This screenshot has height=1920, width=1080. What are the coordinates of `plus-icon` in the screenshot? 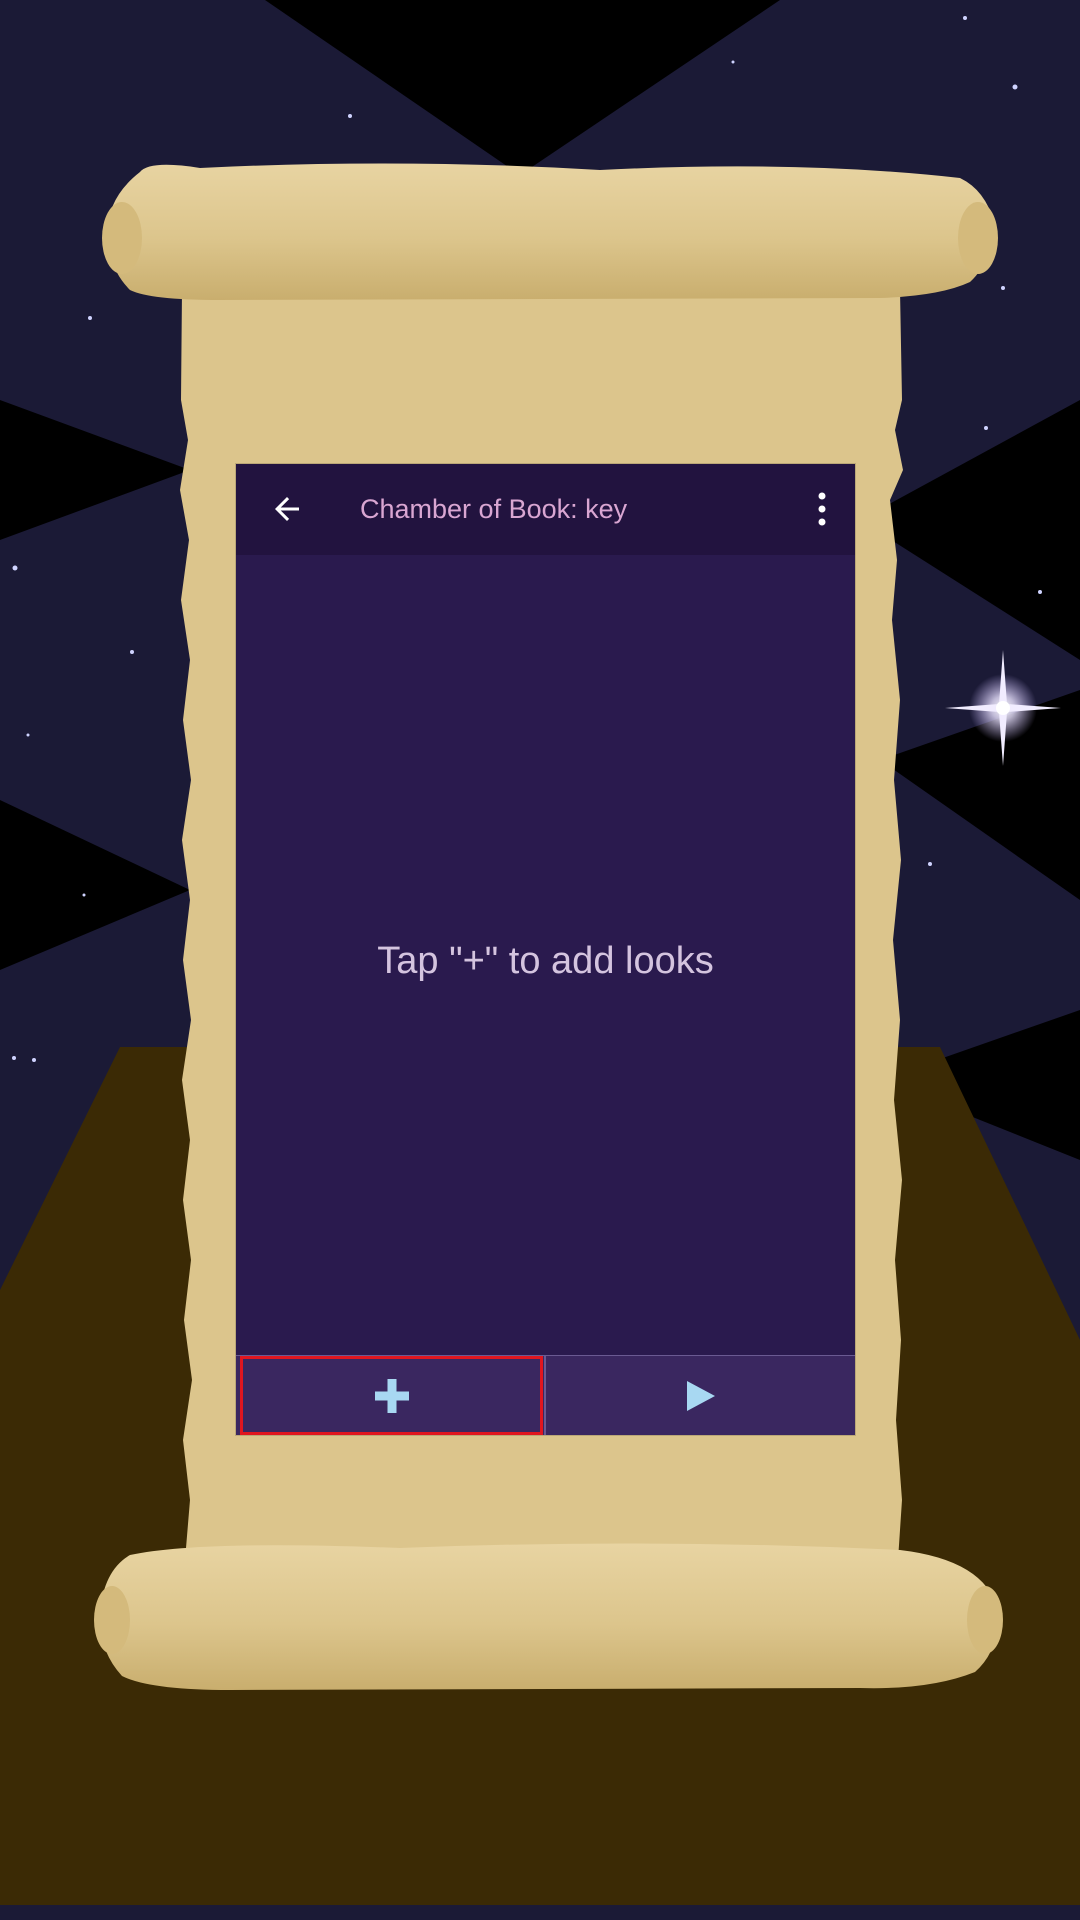 It's located at (391, 1395).